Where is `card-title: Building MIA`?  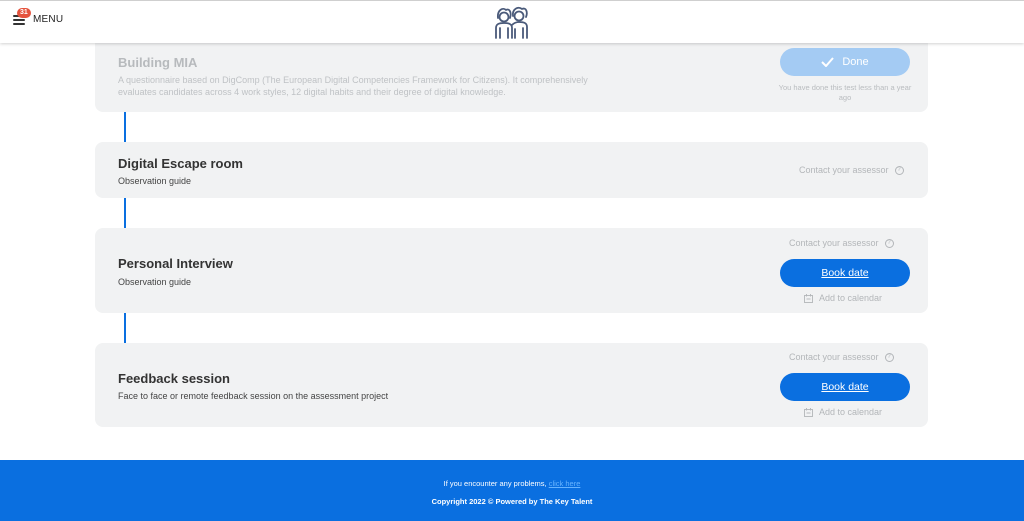
card-title: Building MIA is located at coordinates (158, 62).